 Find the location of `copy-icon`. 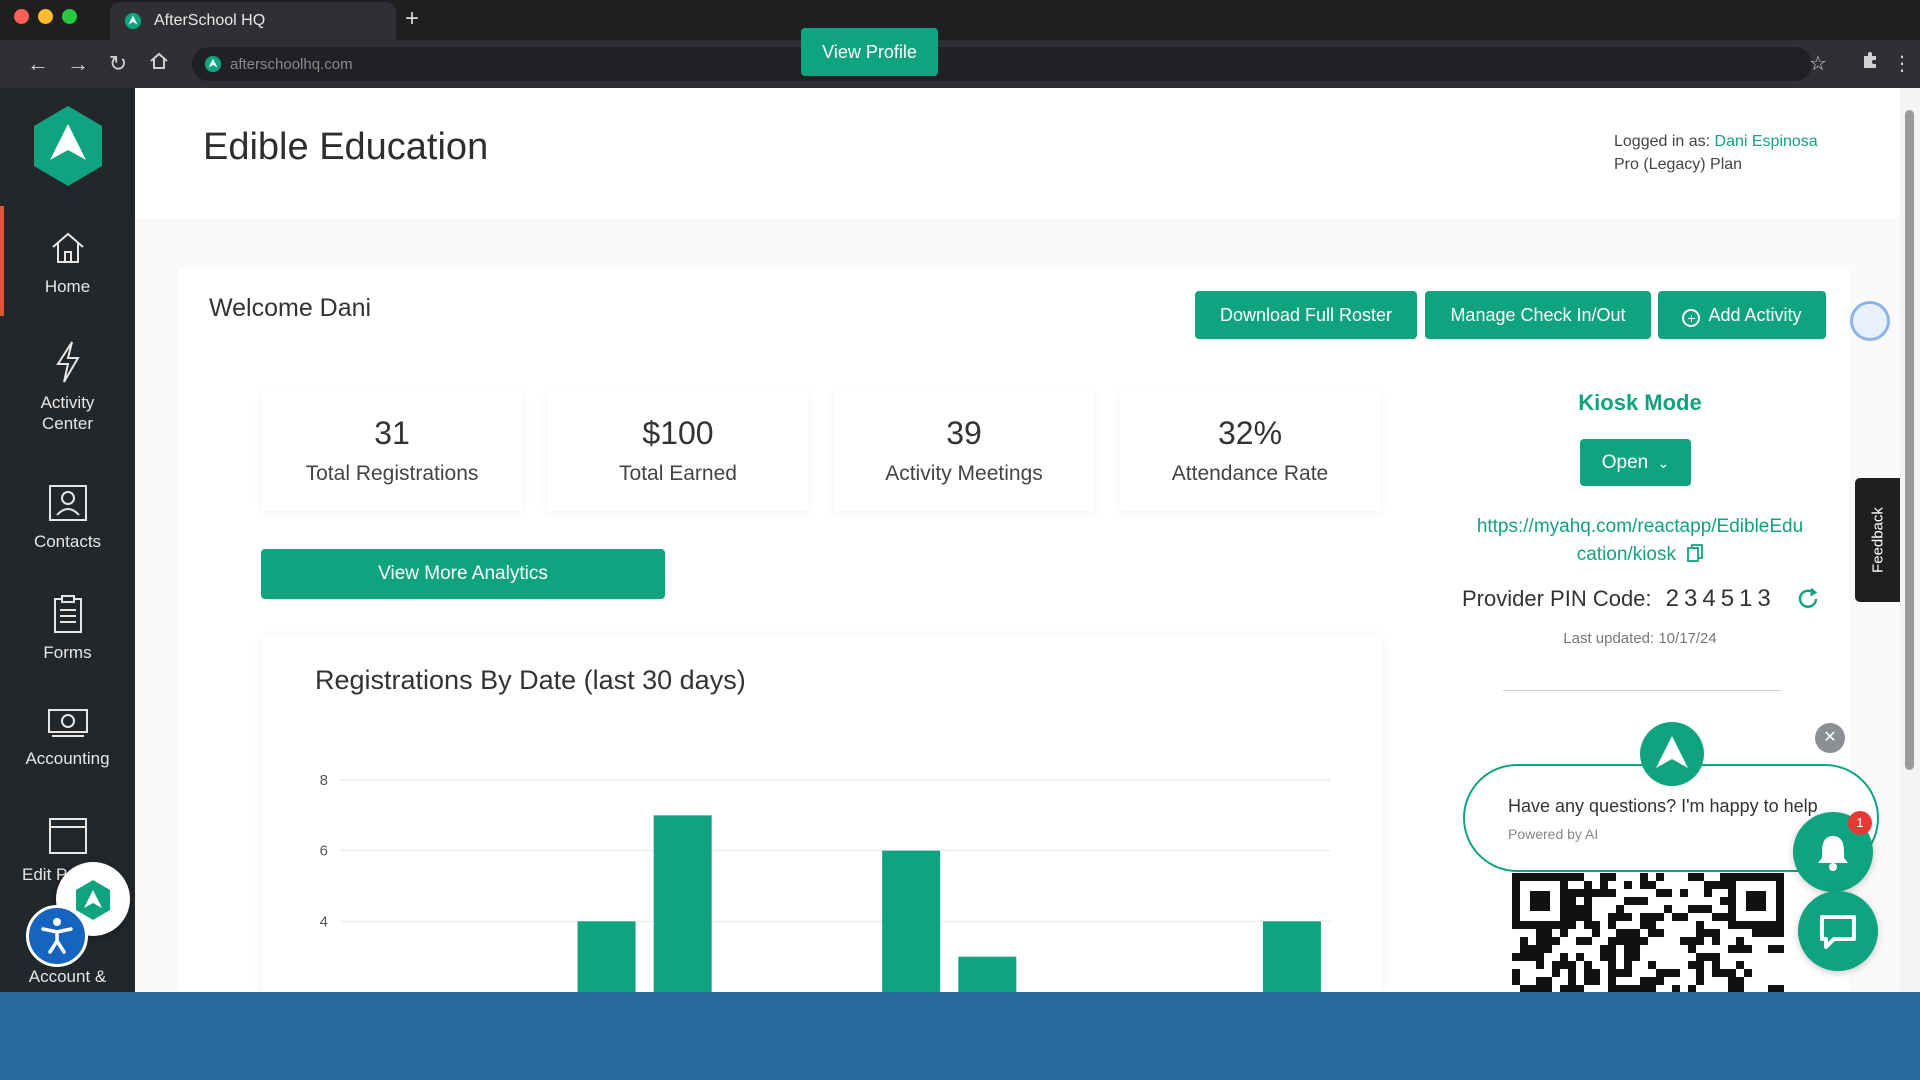

copy-icon is located at coordinates (1695, 553).